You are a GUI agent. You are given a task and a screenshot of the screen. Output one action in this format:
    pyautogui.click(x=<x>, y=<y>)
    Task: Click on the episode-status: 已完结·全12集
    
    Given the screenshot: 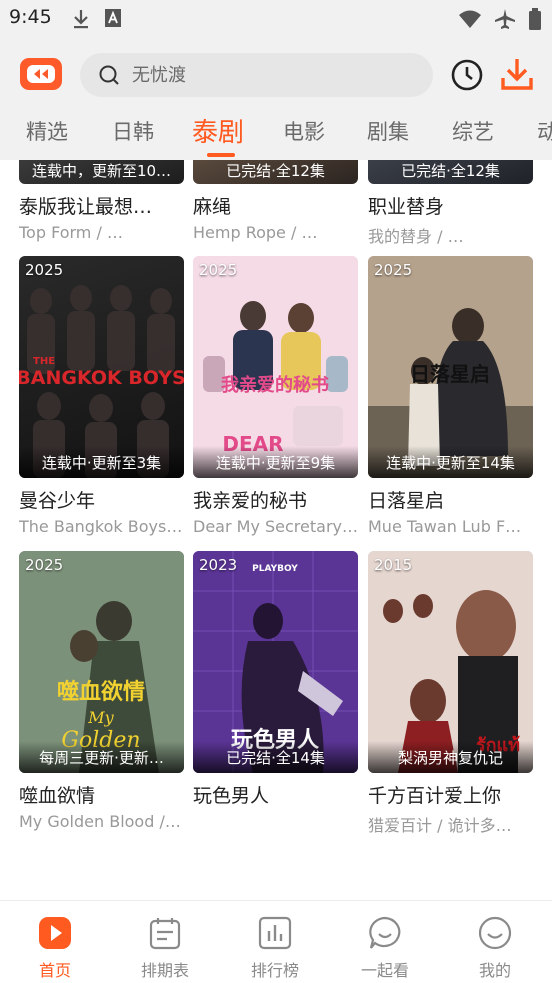 What is the action you would take?
    pyautogui.click(x=275, y=171)
    